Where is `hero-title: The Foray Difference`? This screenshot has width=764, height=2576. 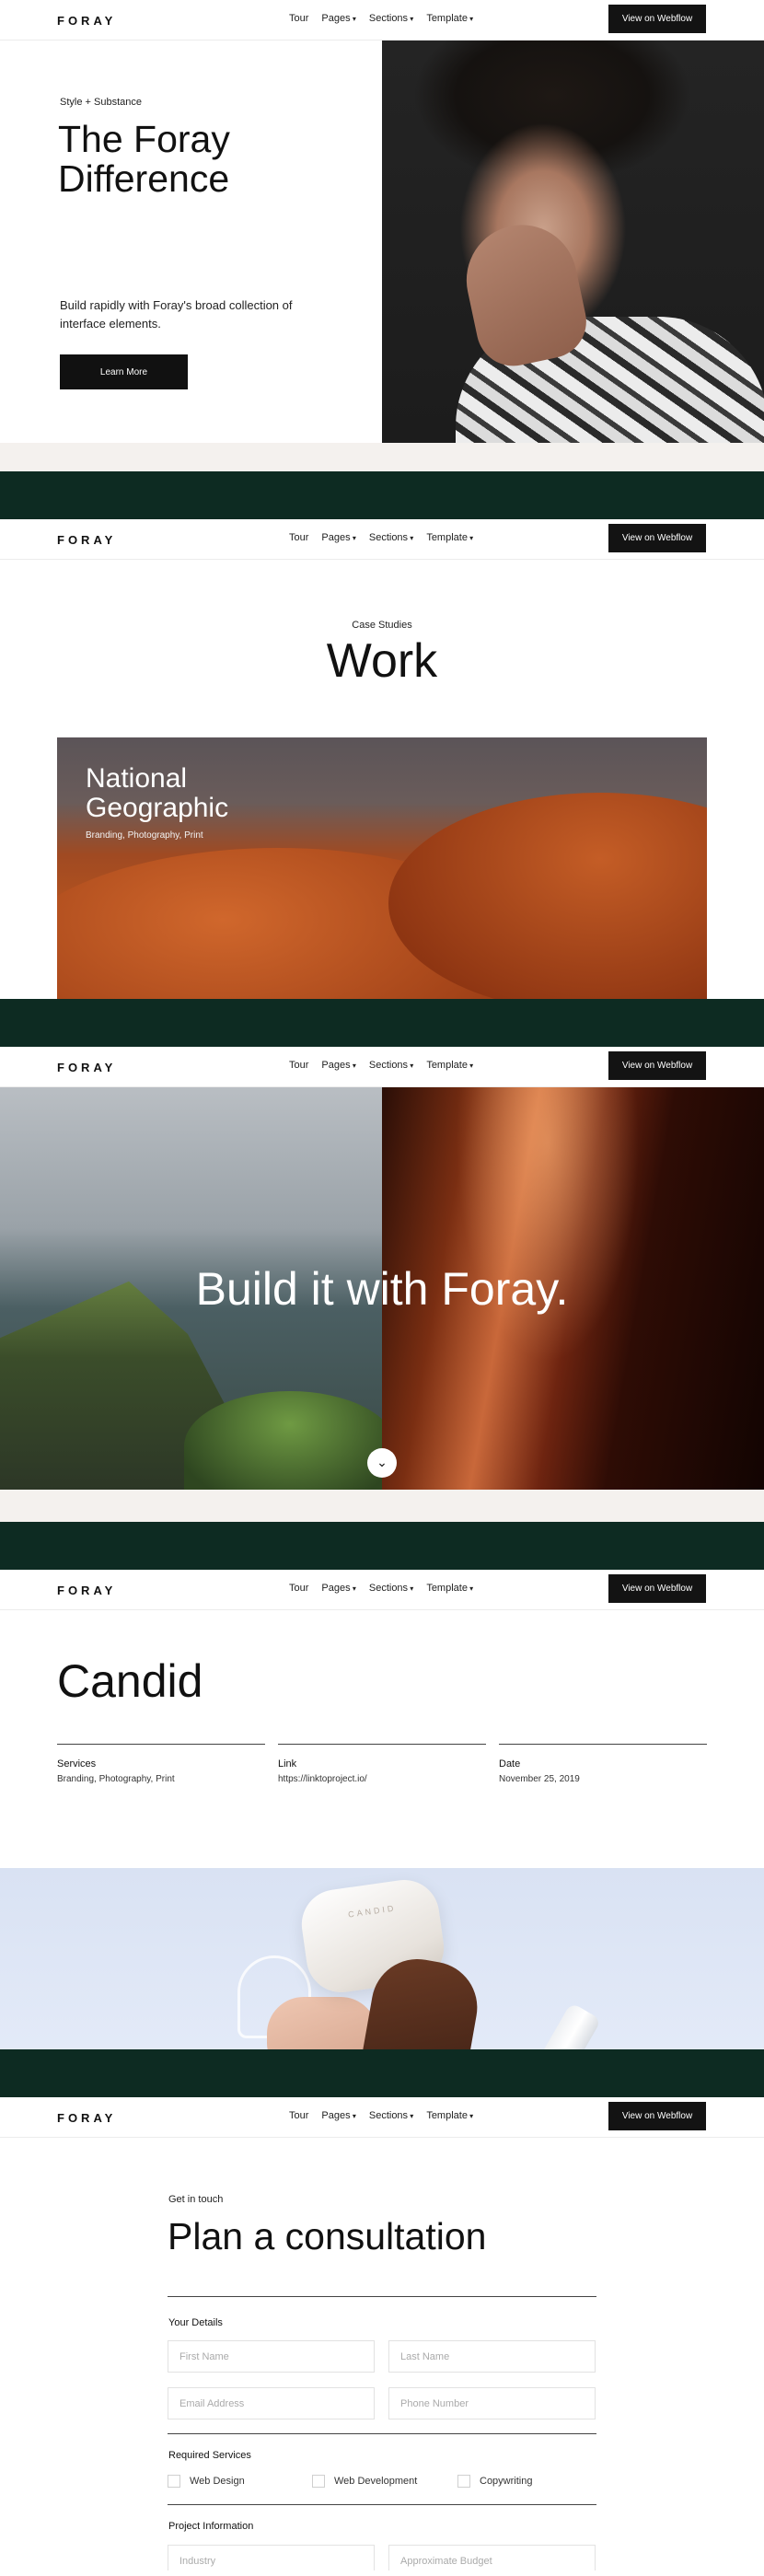 hero-title: The Foray Difference is located at coordinates (144, 159).